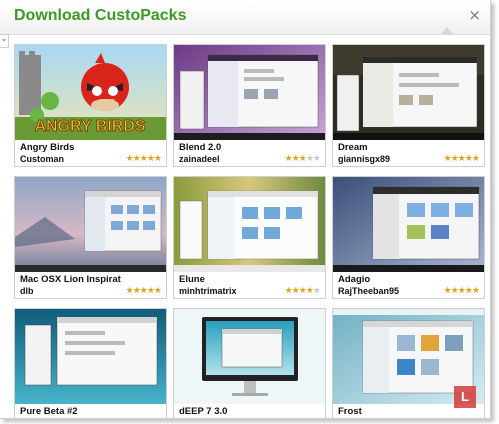 This screenshot has width=499, height=424. I want to click on pack-name: Adagio, so click(354, 279).